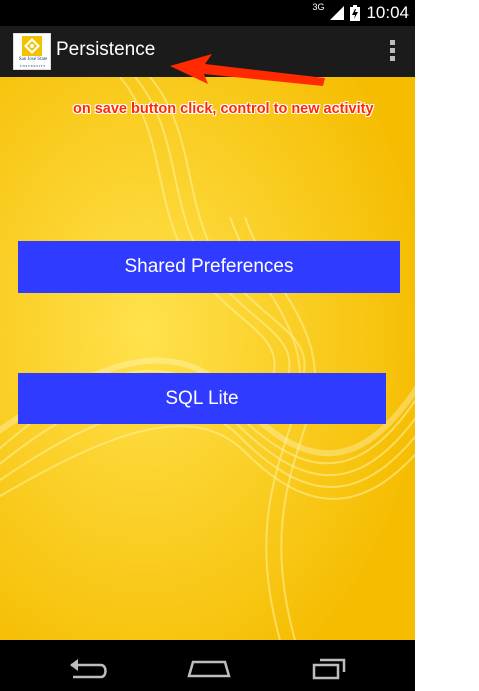 This screenshot has height=691, width=479. What do you see at coordinates (318, 7) in the screenshot?
I see `network-type: 3G` at bounding box center [318, 7].